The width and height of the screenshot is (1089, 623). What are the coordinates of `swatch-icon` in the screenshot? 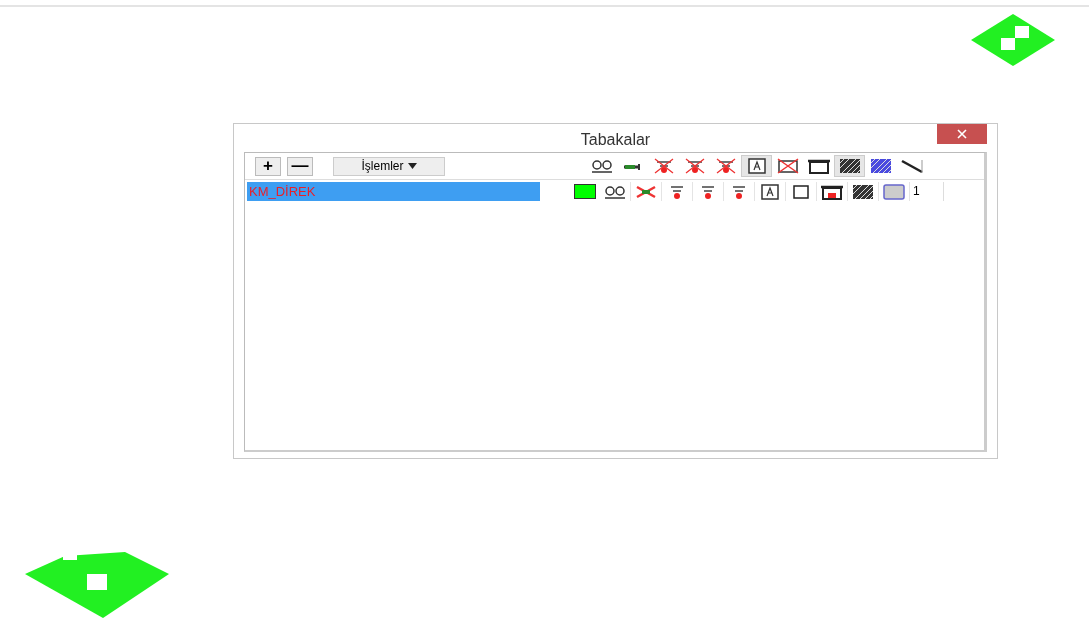 It's located at (894, 191).